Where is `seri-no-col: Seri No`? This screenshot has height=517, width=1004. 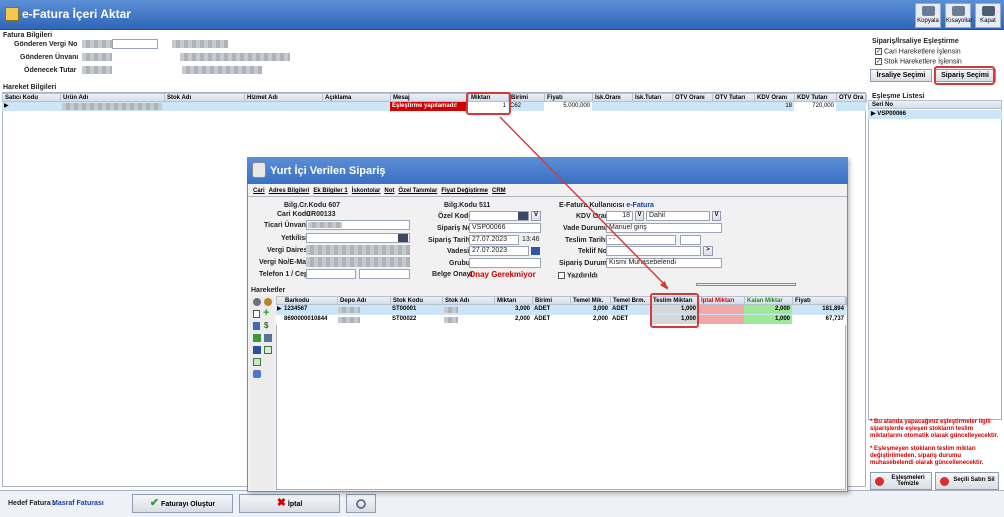 seri-no-col: Seri No is located at coordinates (935, 104).